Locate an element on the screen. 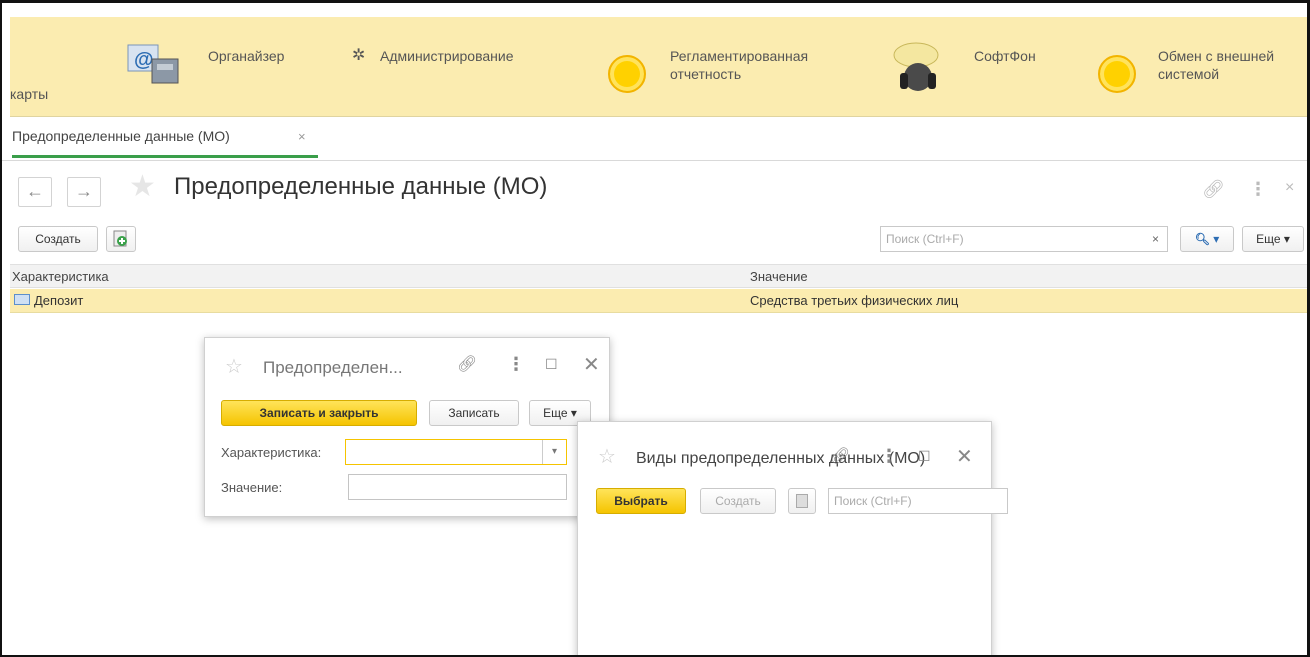 This screenshot has width=1310, height=657. copy-add-icon is located at coordinates (120, 238).